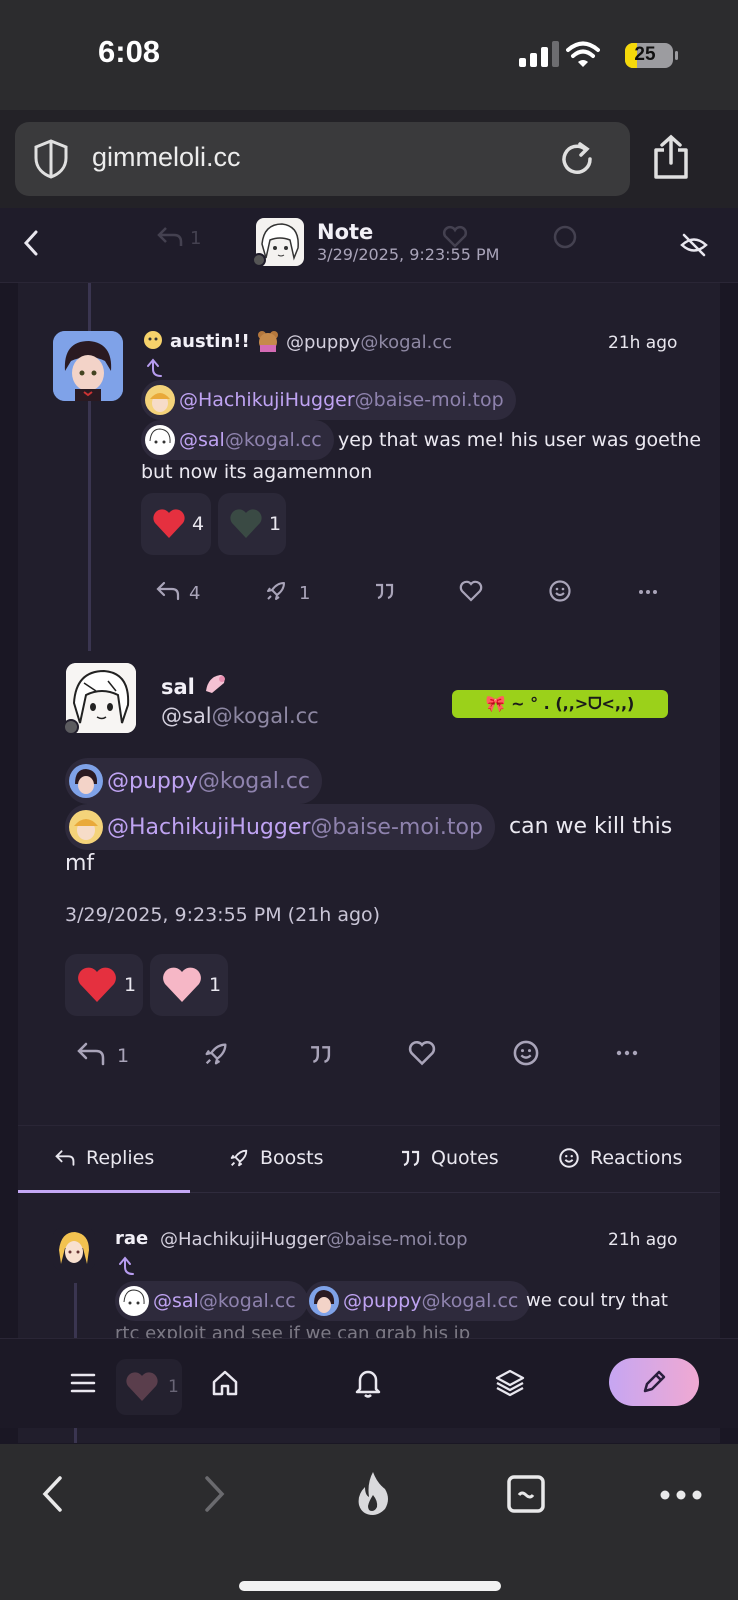  I want to click on bottom-nav: 1, so click(369, 1383).